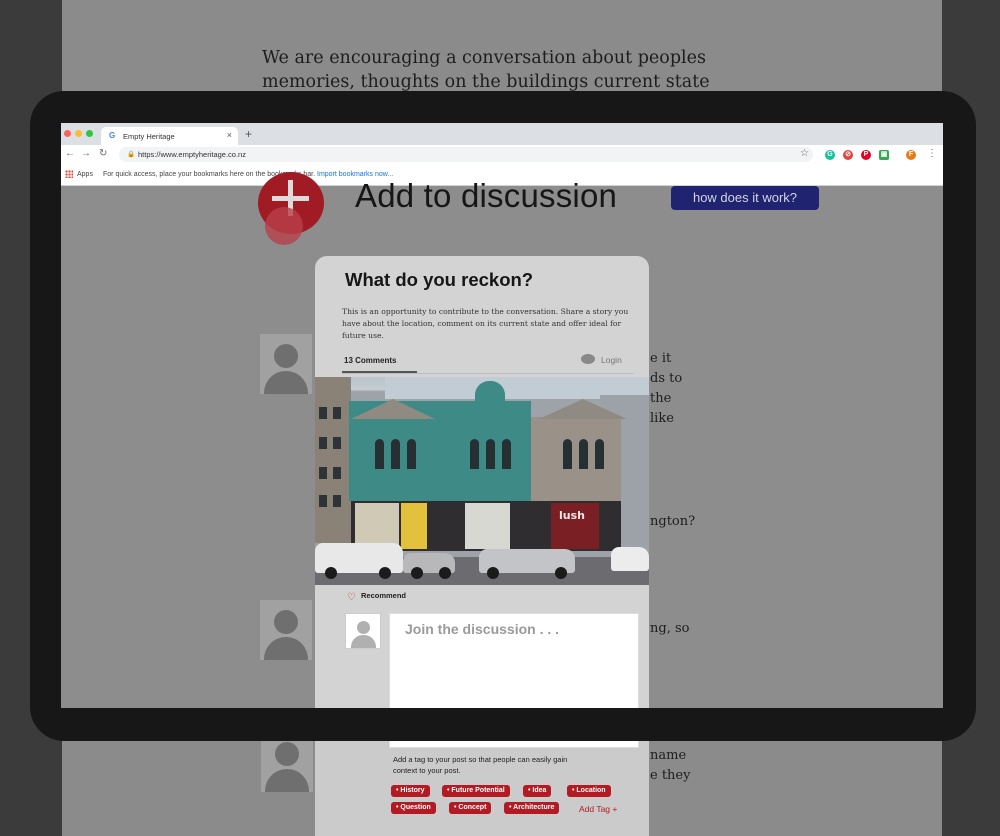  Describe the element at coordinates (488, 373) in the screenshot. I see `tab-divider` at that location.